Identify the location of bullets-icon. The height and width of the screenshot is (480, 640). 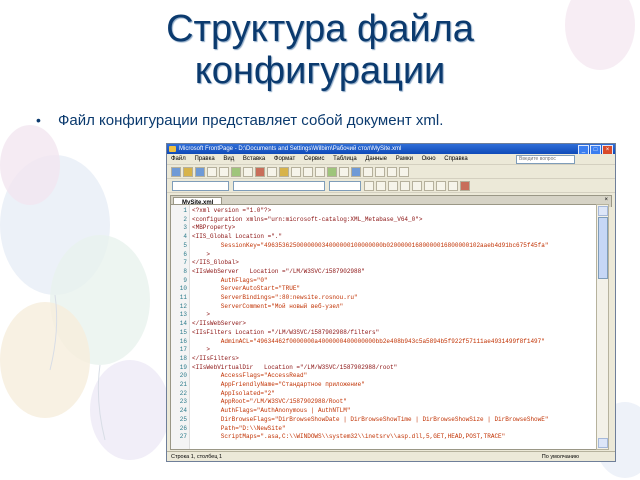
(453, 186).